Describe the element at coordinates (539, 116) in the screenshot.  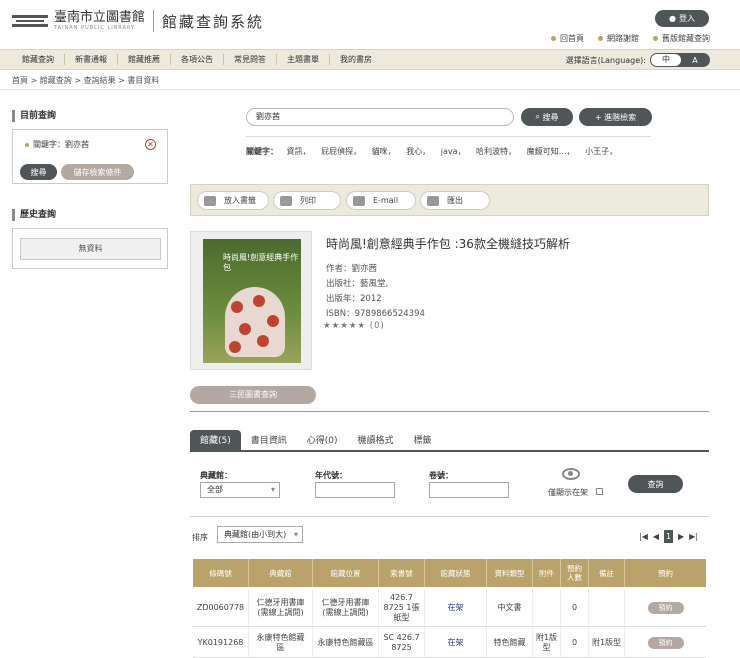
I see `search-icon: ⌕` at that location.